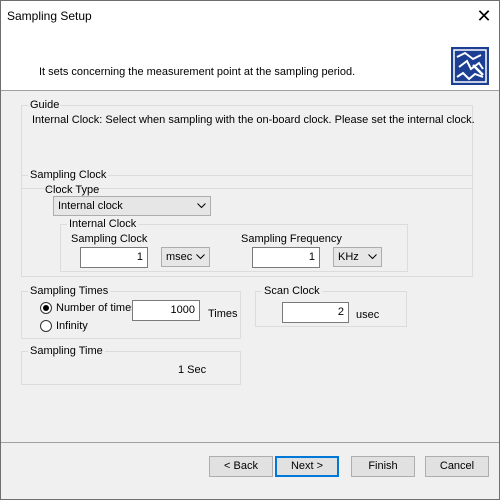  I want to click on number-of-times-radio: Number of times, so click(88, 308).